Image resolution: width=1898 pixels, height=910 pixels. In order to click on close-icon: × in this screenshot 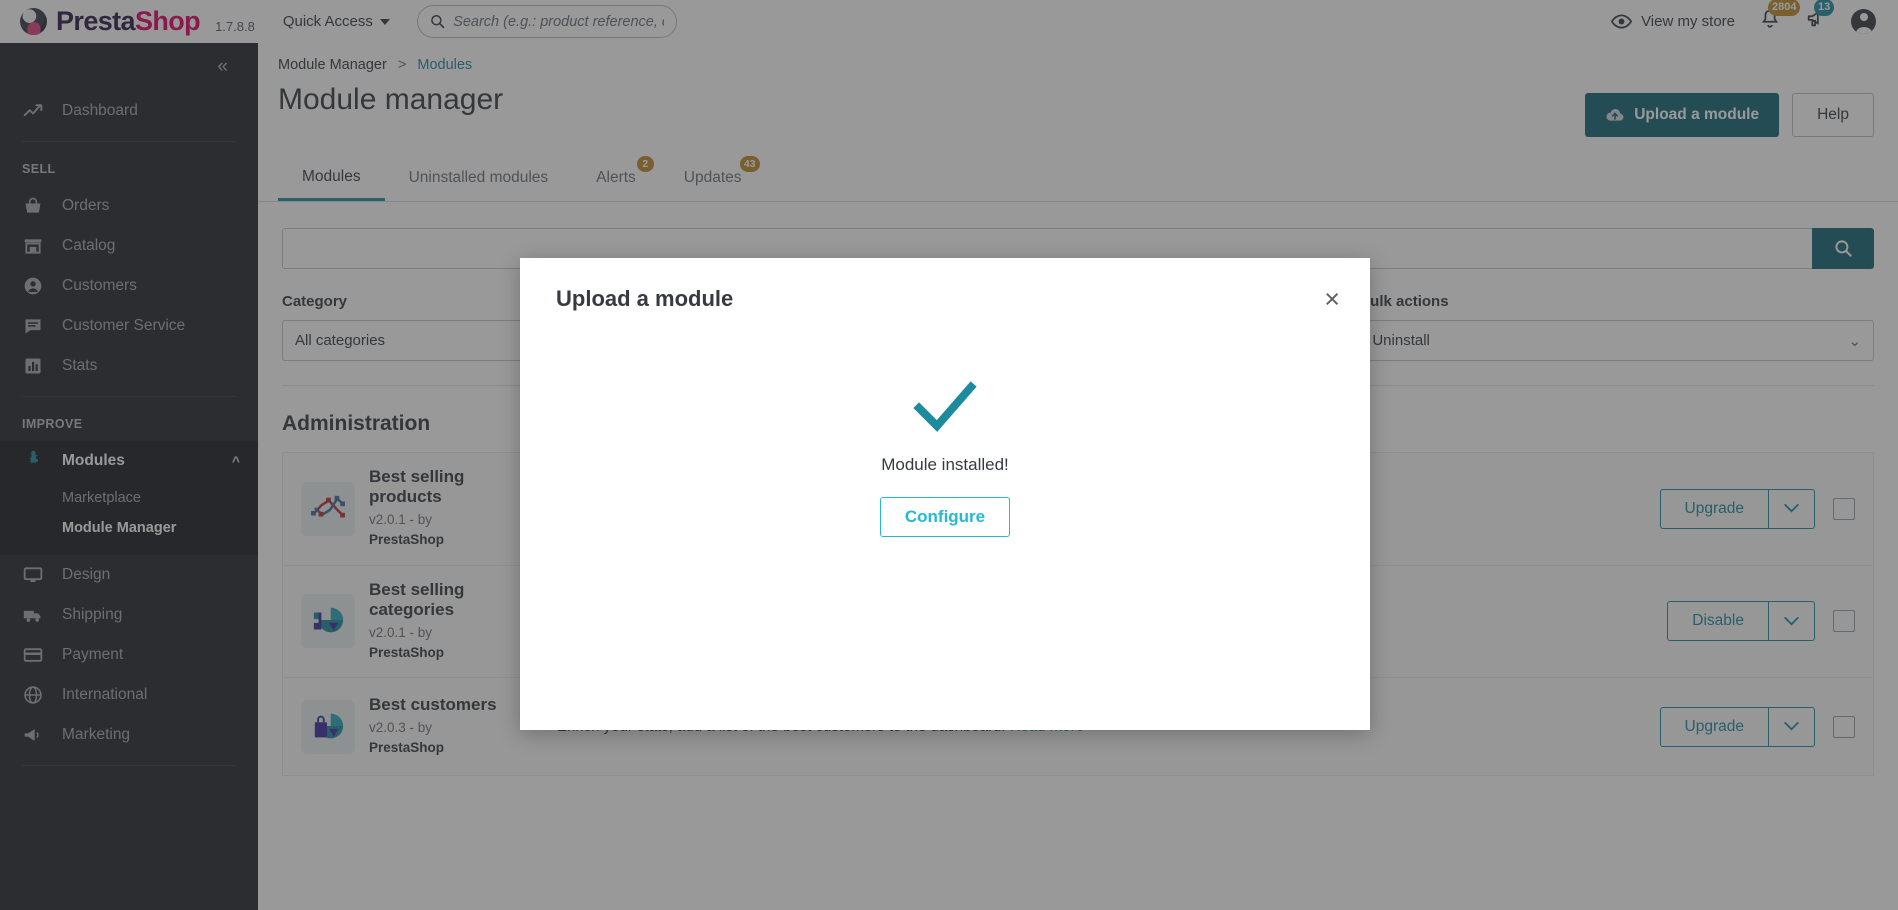, I will do `click(1332, 299)`.